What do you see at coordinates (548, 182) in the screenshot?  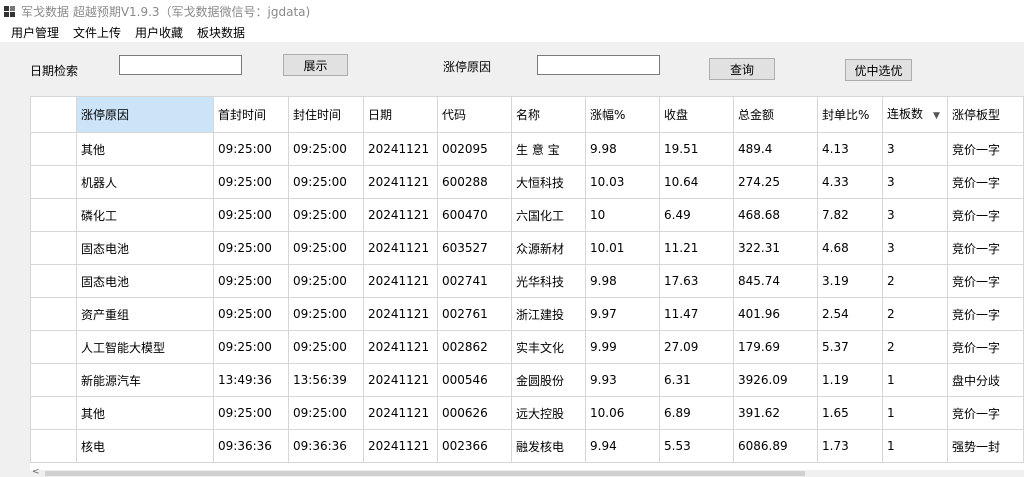 I see `cell-name: 大恒科技` at bounding box center [548, 182].